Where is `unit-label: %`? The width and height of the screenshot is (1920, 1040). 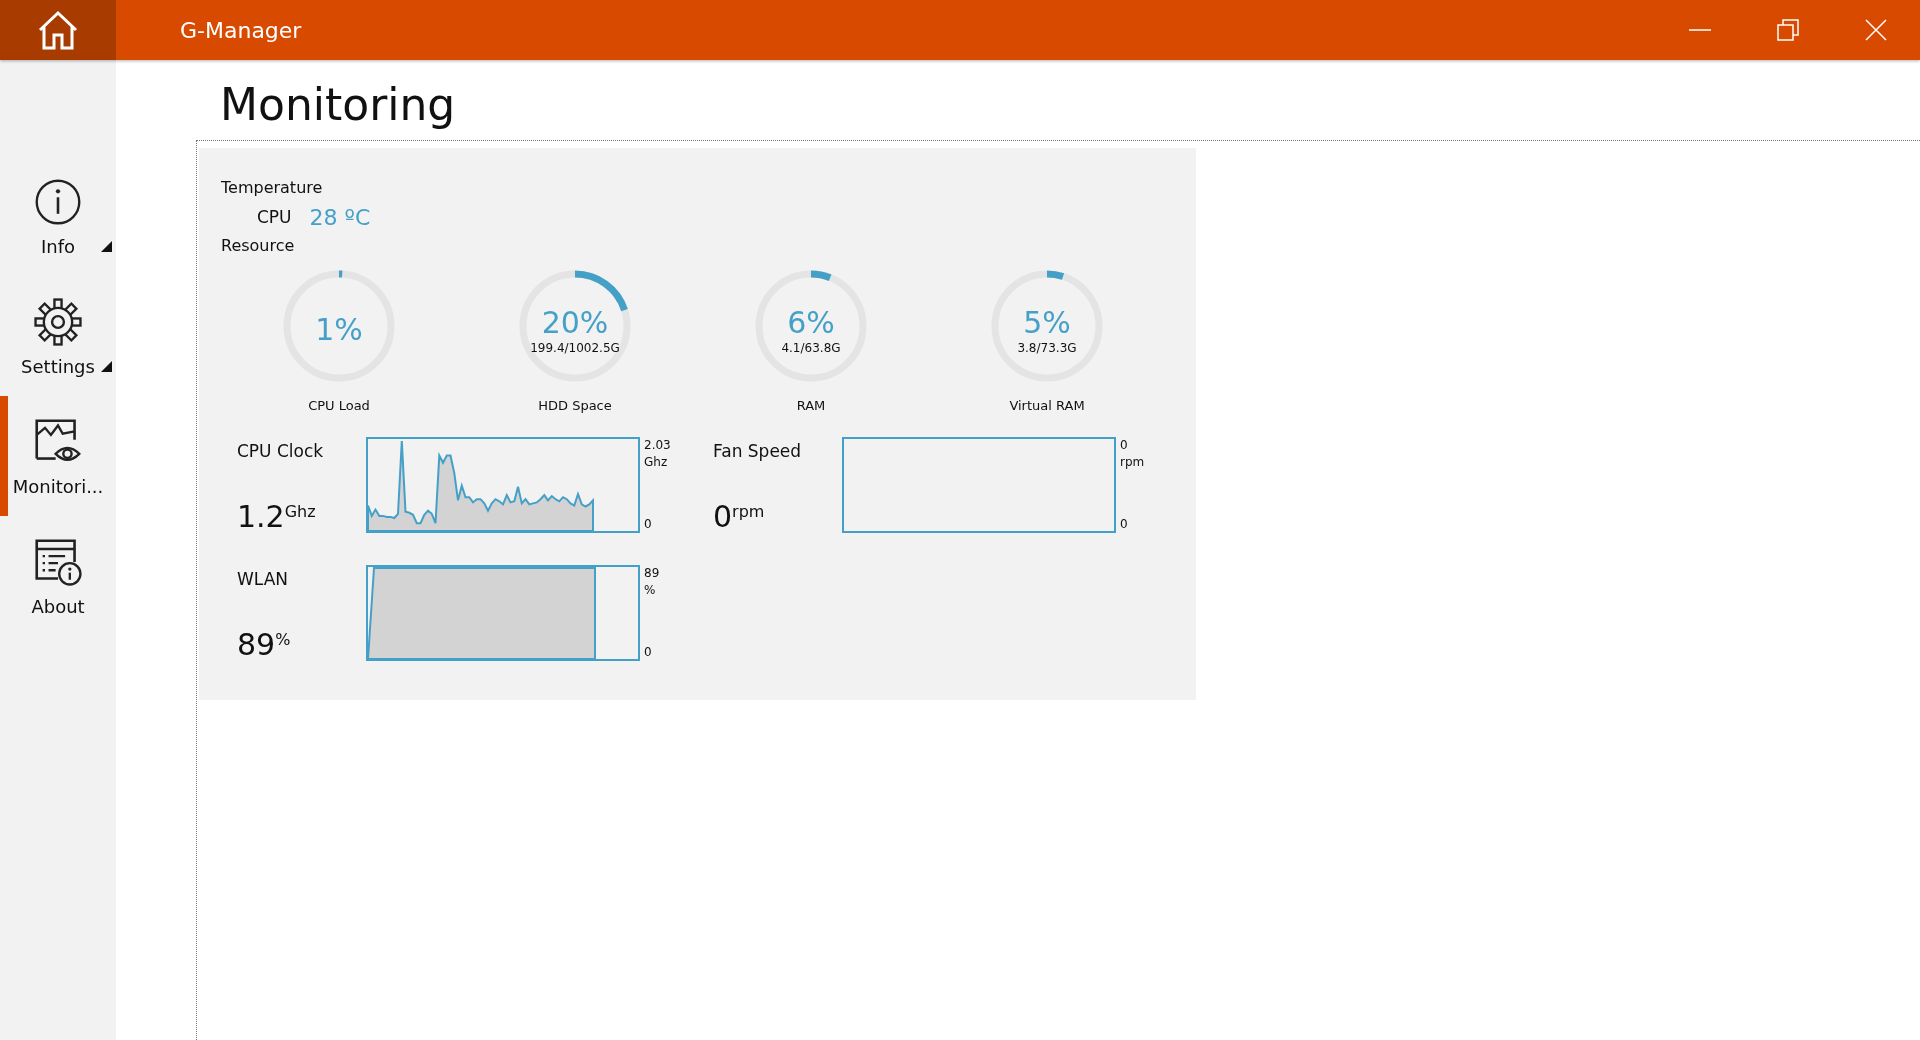
unit-label: % is located at coordinates (283, 640).